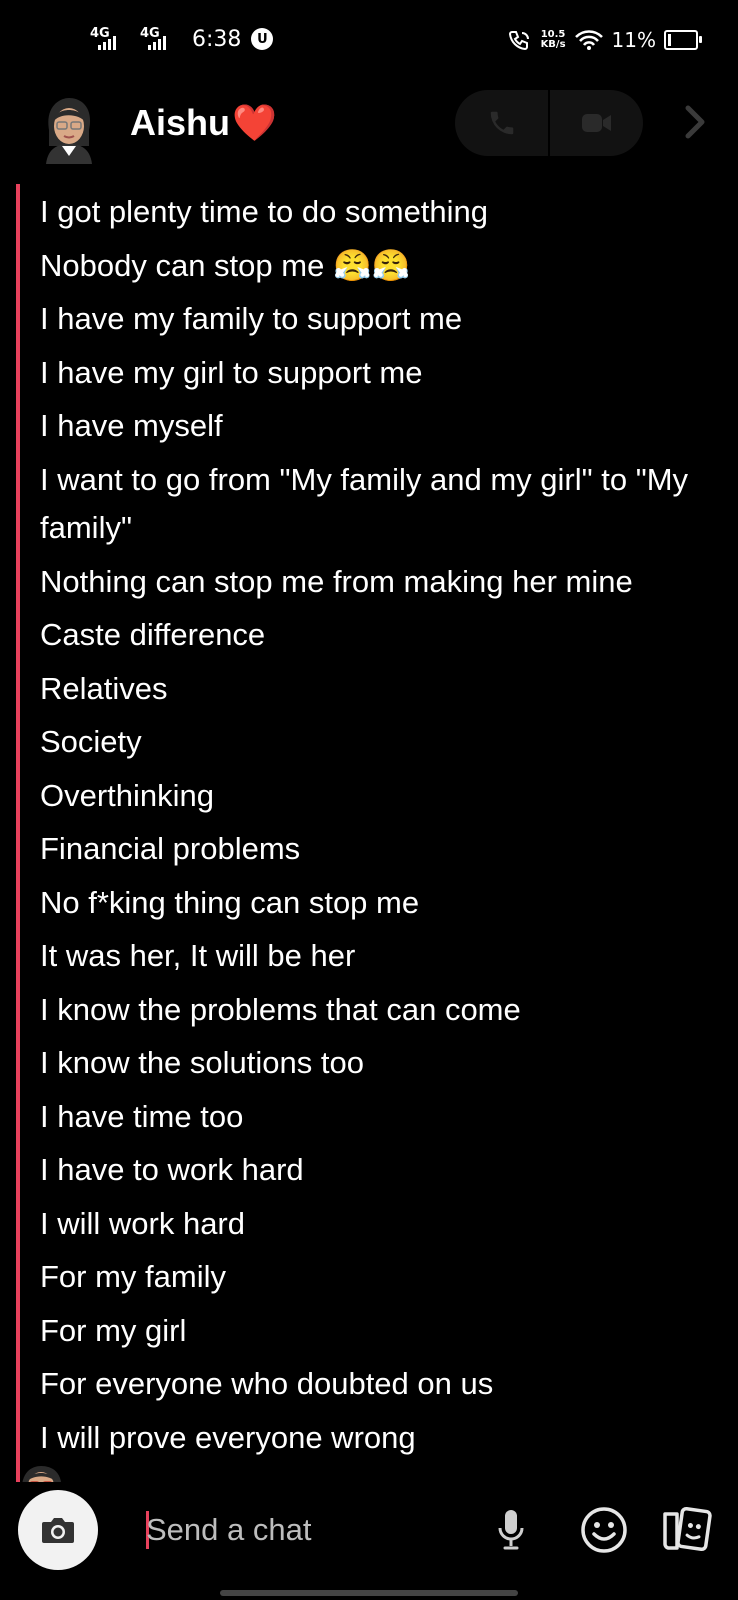  Describe the element at coordinates (267, 1383) in the screenshot. I see `message-line: For everyone who doubted on us` at that location.